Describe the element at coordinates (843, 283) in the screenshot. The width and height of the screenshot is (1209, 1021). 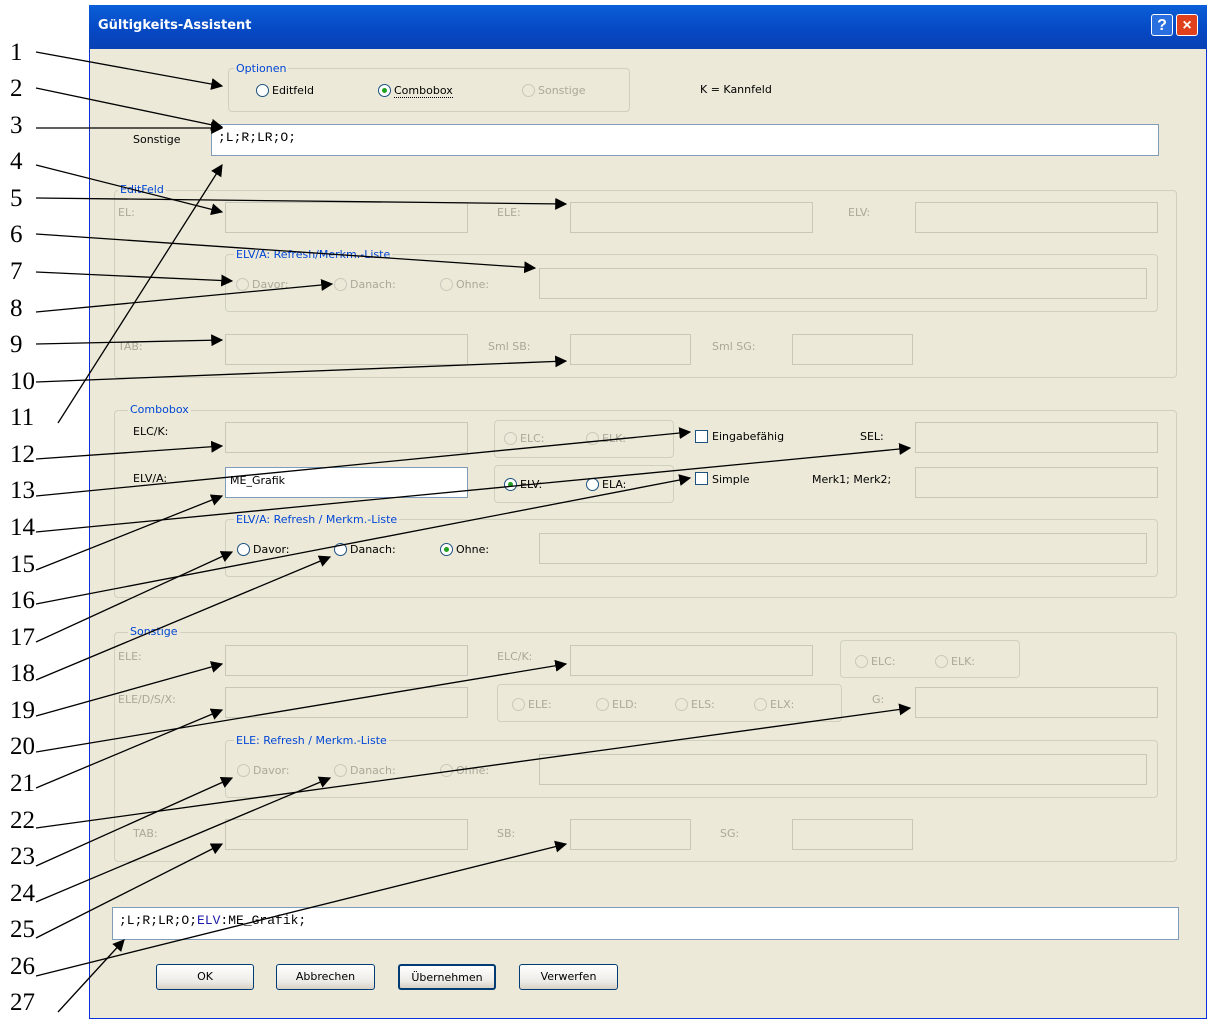
I see `editfeld-refresh-input` at that location.